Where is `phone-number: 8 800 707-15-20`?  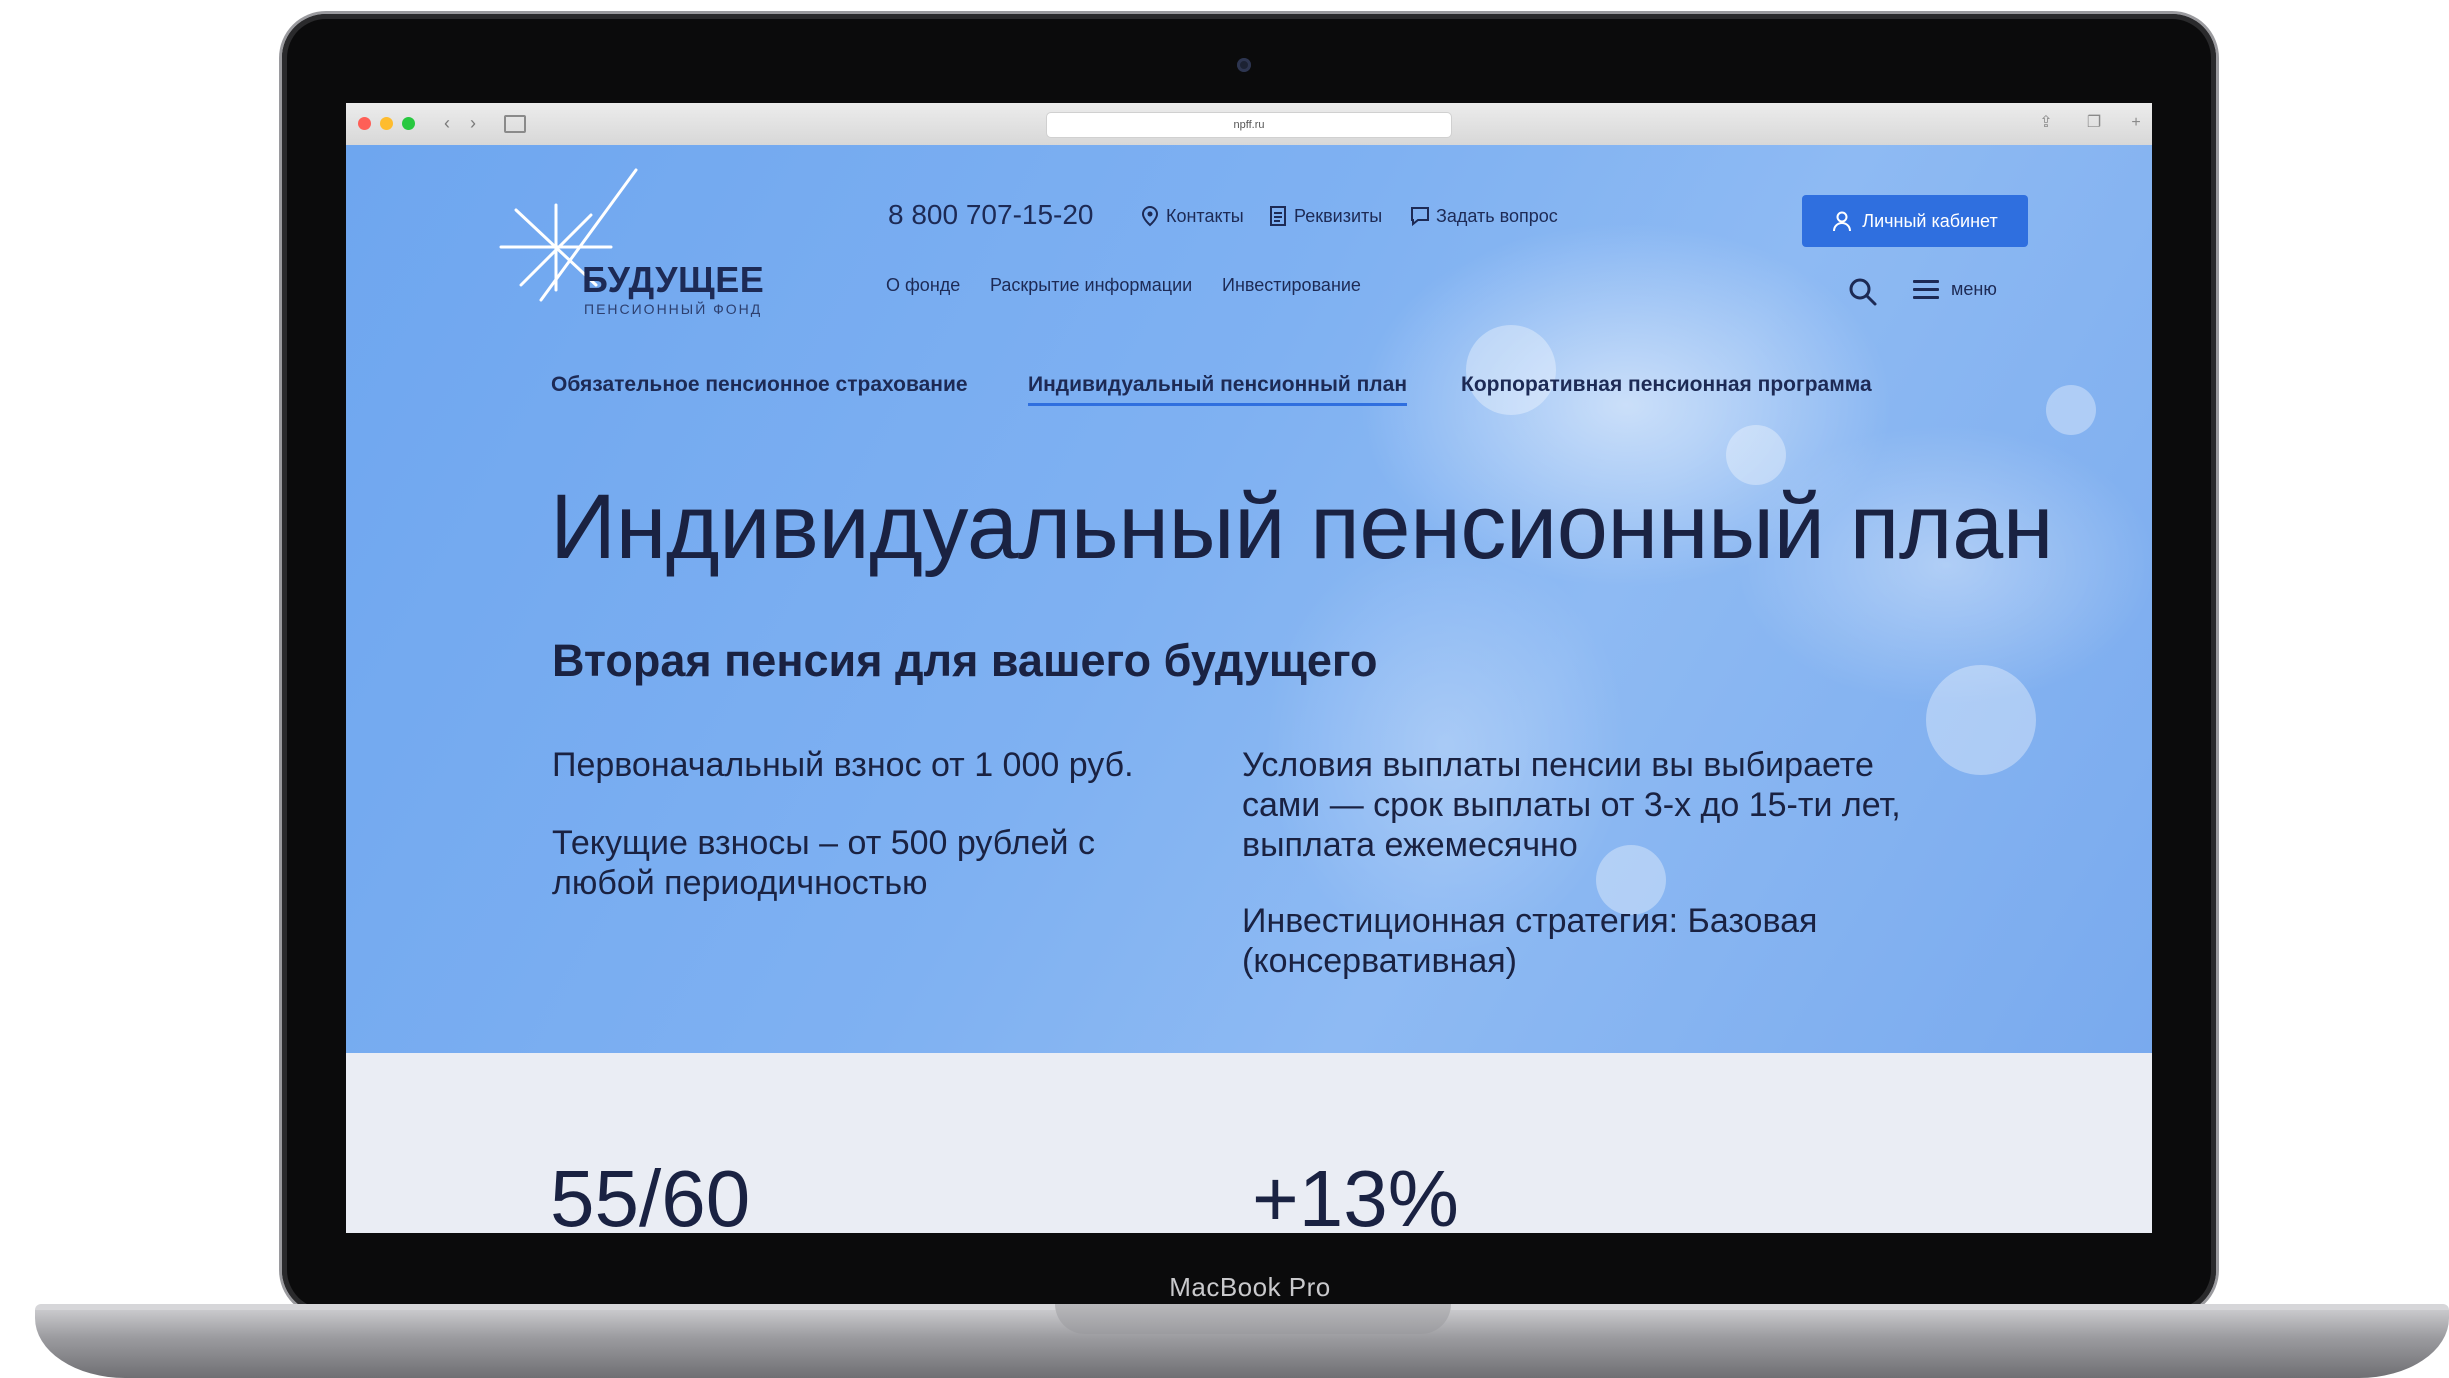 phone-number: 8 800 707-15-20 is located at coordinates (991, 215).